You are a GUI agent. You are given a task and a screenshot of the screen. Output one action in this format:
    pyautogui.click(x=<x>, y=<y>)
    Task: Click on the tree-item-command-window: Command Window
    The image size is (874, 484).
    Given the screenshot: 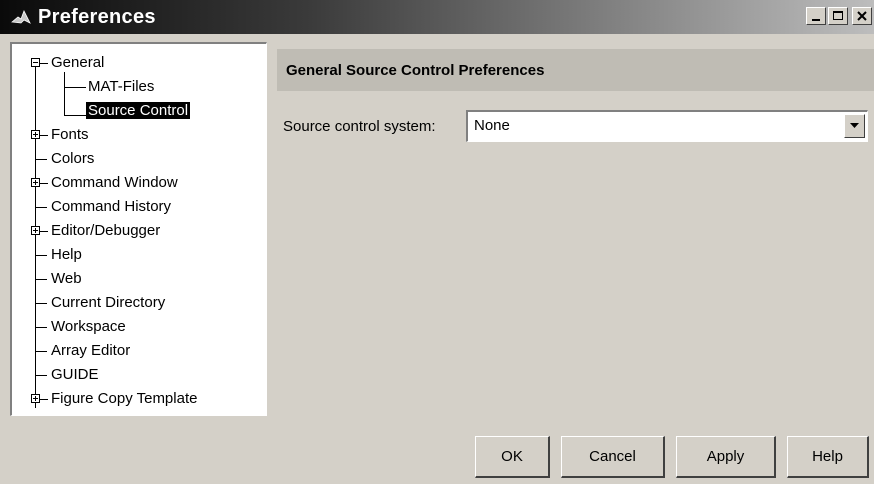 What is the action you would take?
    pyautogui.click(x=104, y=183)
    